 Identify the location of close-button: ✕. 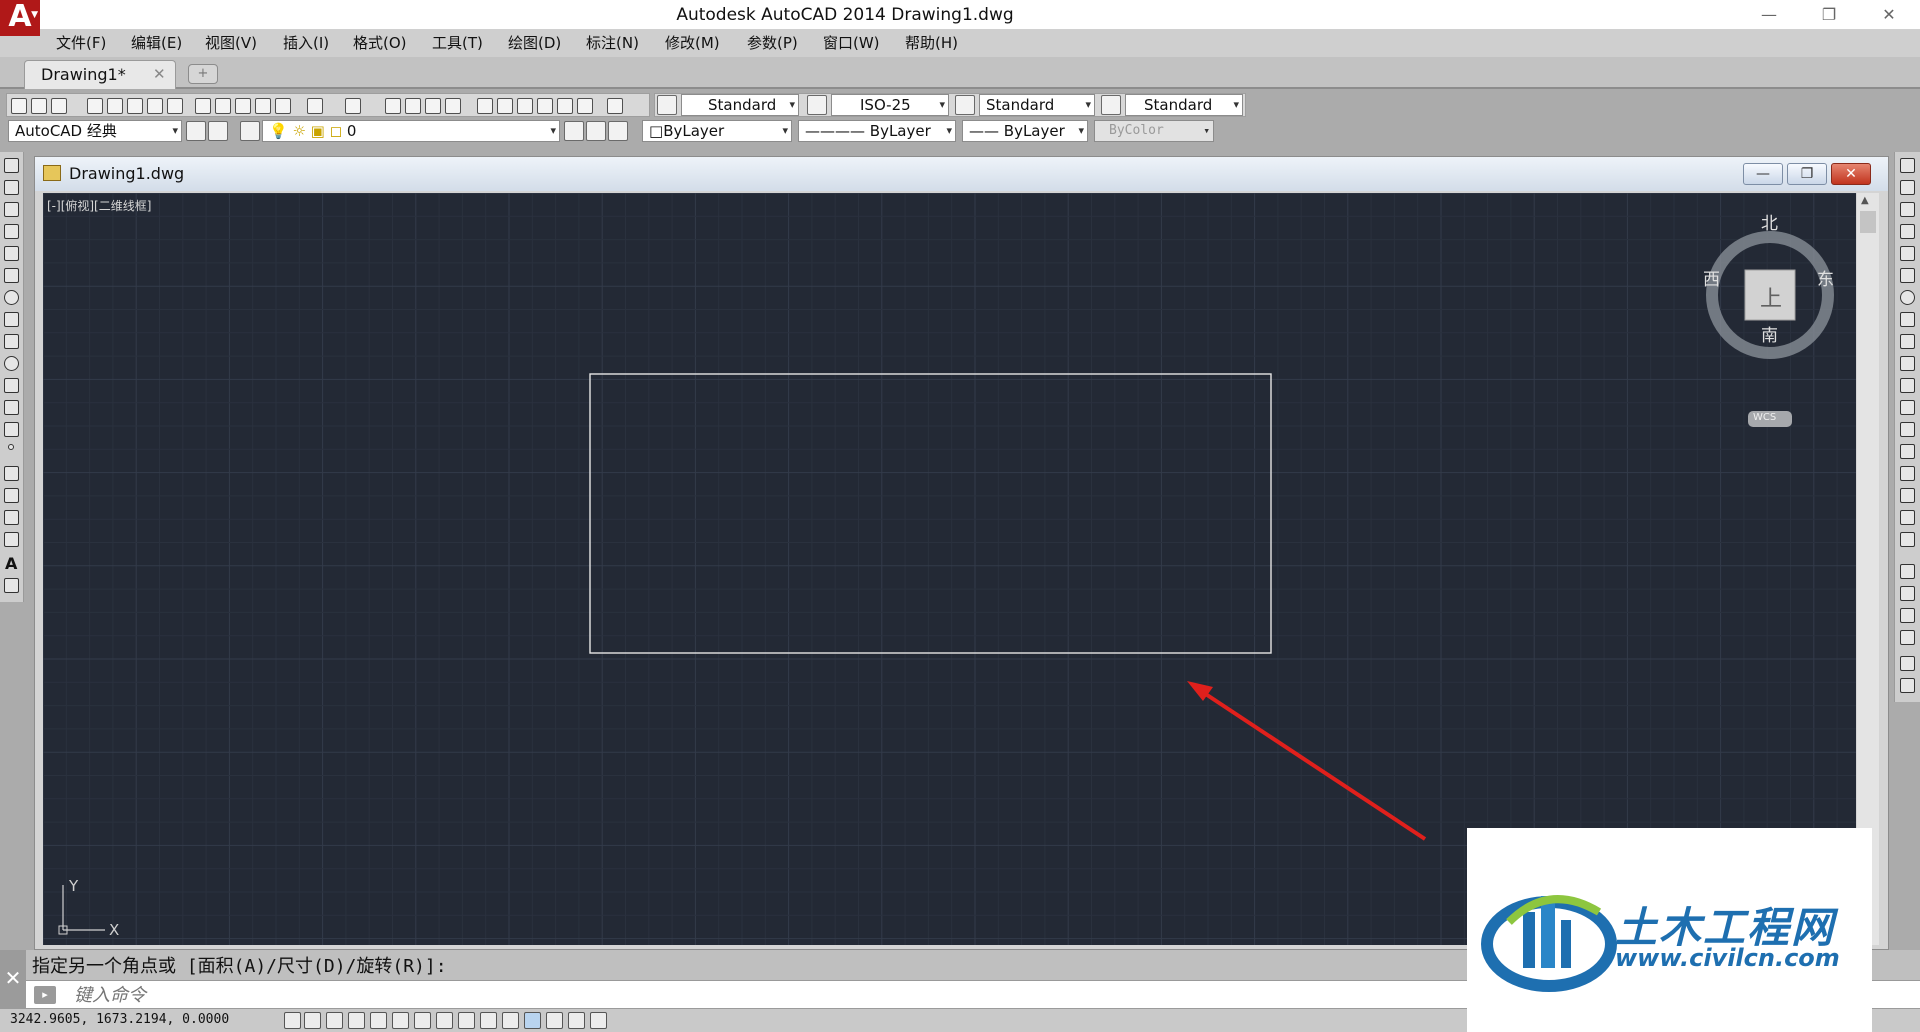
(1889, 15).